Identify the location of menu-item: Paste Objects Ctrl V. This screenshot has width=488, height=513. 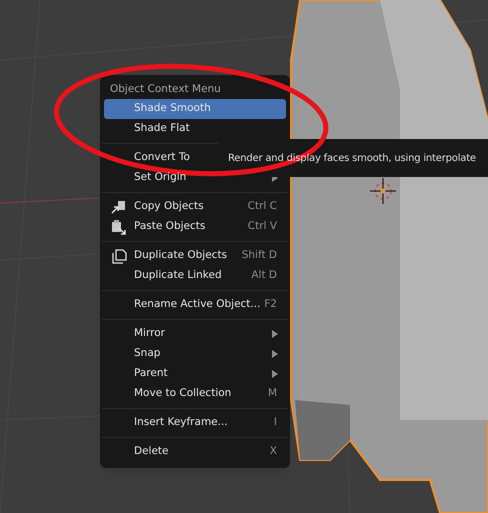
(195, 227).